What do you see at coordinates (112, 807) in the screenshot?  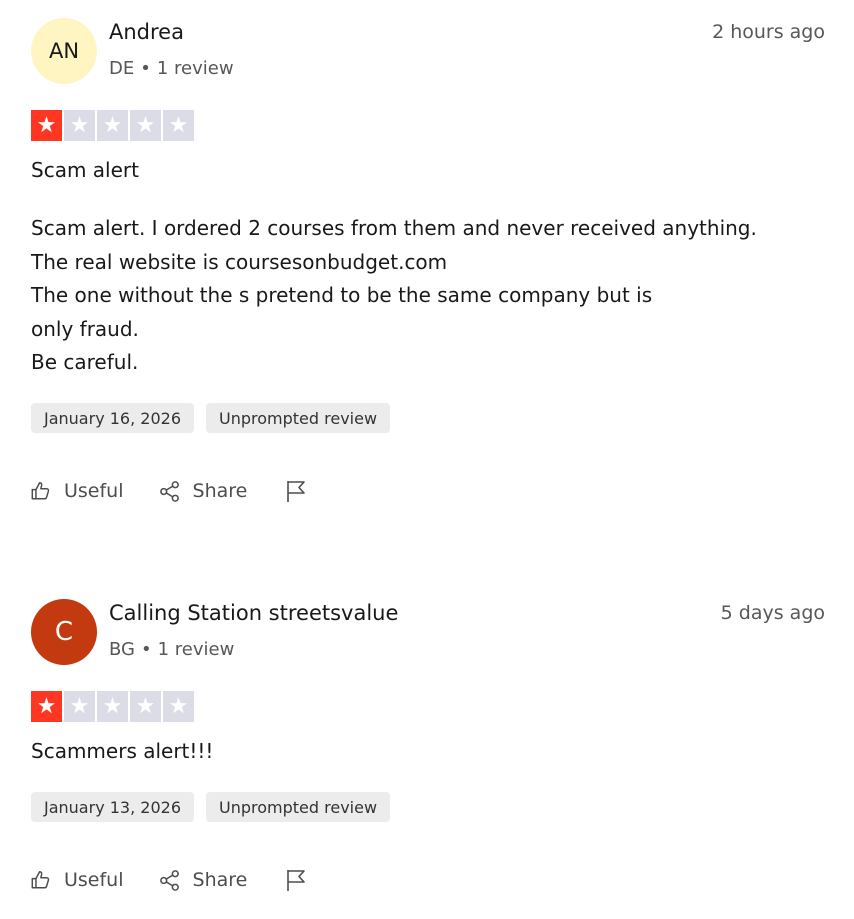 I see `review-date-badge: January 13, 2026` at bounding box center [112, 807].